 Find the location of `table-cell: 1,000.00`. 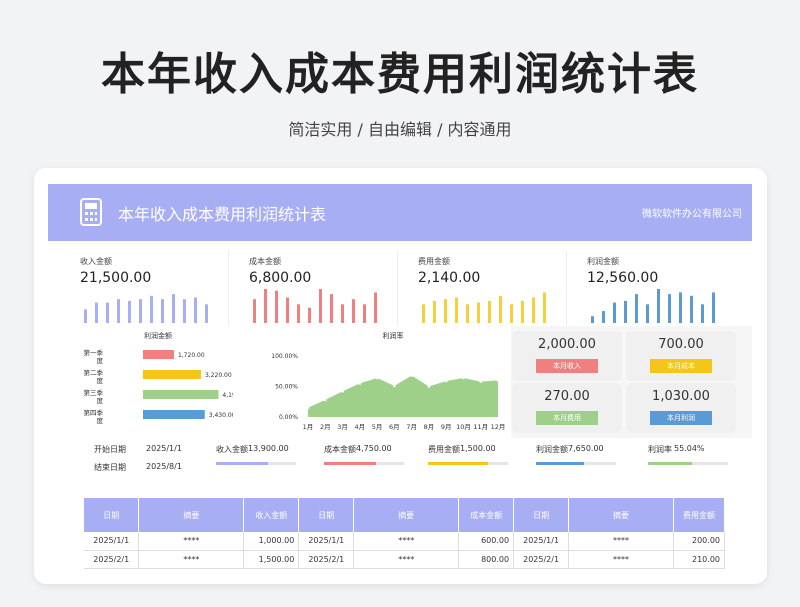

table-cell: 1,000.00 is located at coordinates (271, 541).